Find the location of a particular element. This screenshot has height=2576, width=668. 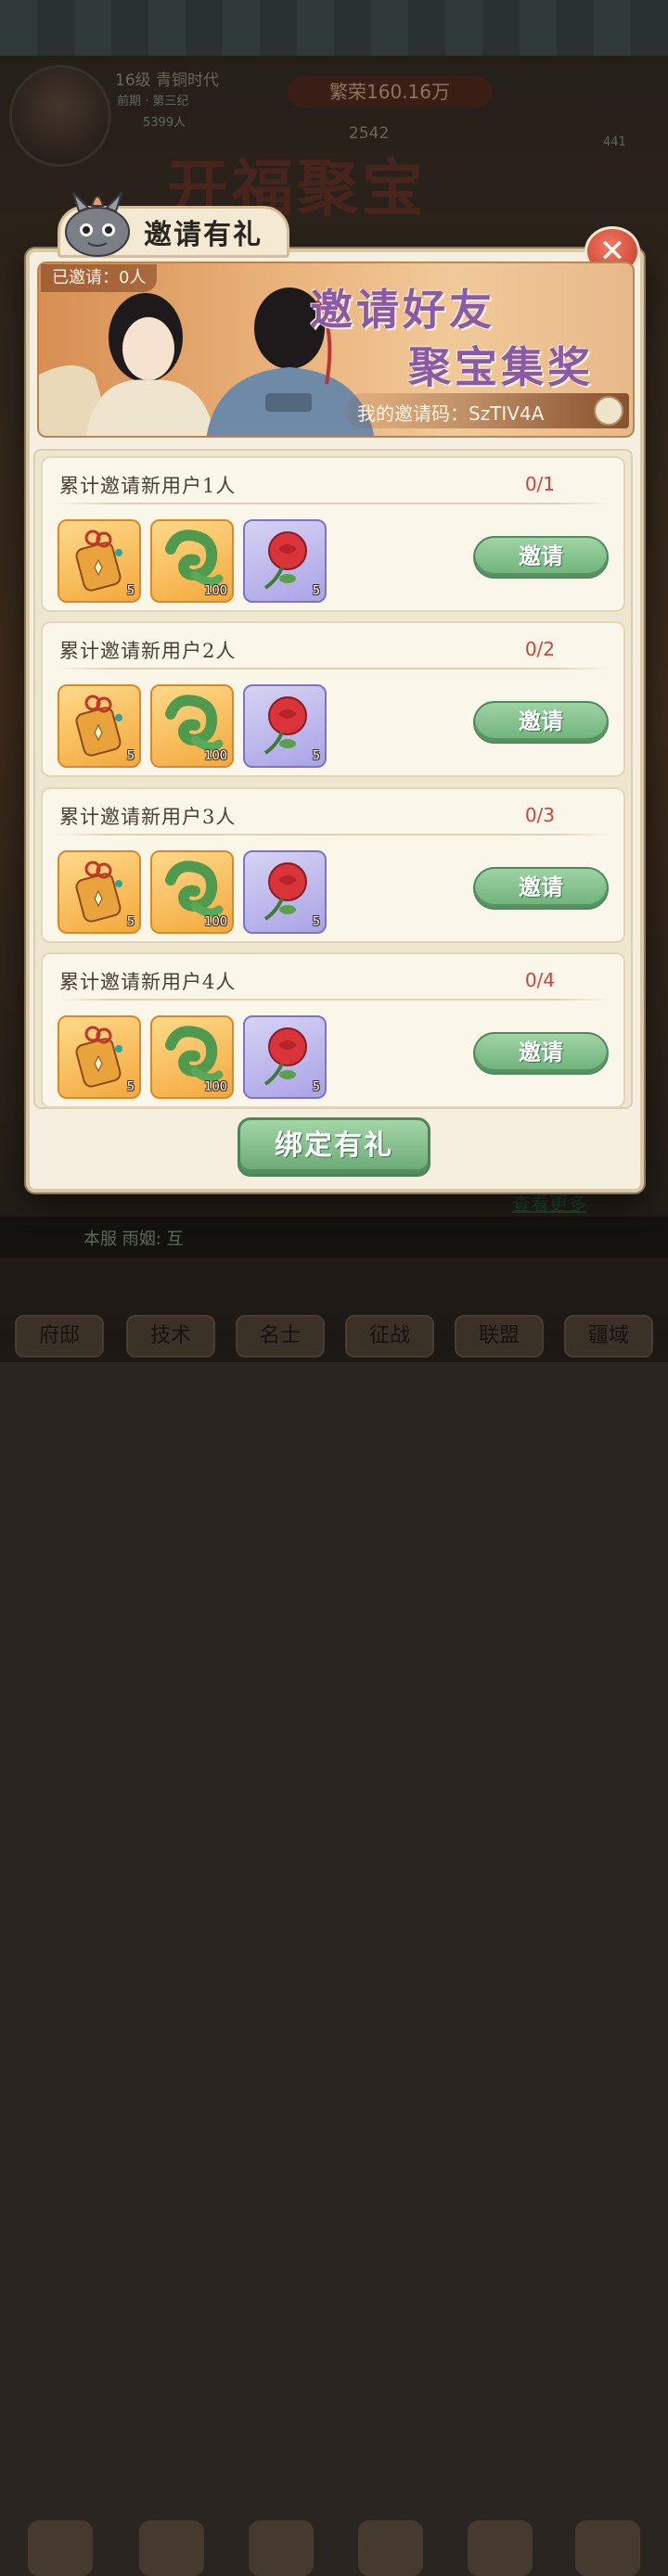

dragon-mascot-icon is located at coordinates (98, 224).